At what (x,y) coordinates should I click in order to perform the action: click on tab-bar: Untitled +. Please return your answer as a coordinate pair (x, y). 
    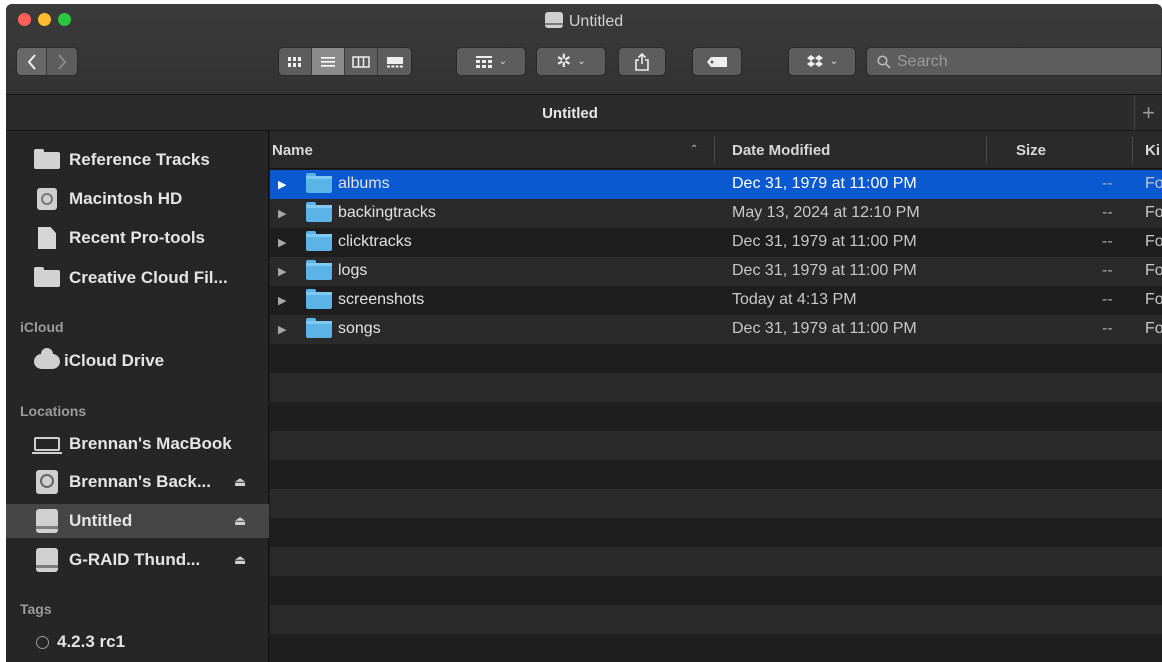
    Looking at the image, I should click on (584, 113).